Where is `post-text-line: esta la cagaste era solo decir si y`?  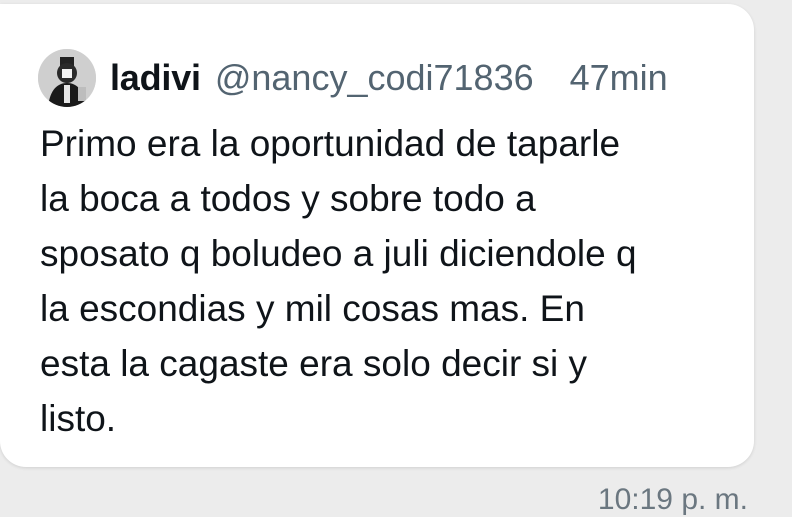
post-text-line: esta la cagaste era solo decir si y is located at coordinates (314, 363).